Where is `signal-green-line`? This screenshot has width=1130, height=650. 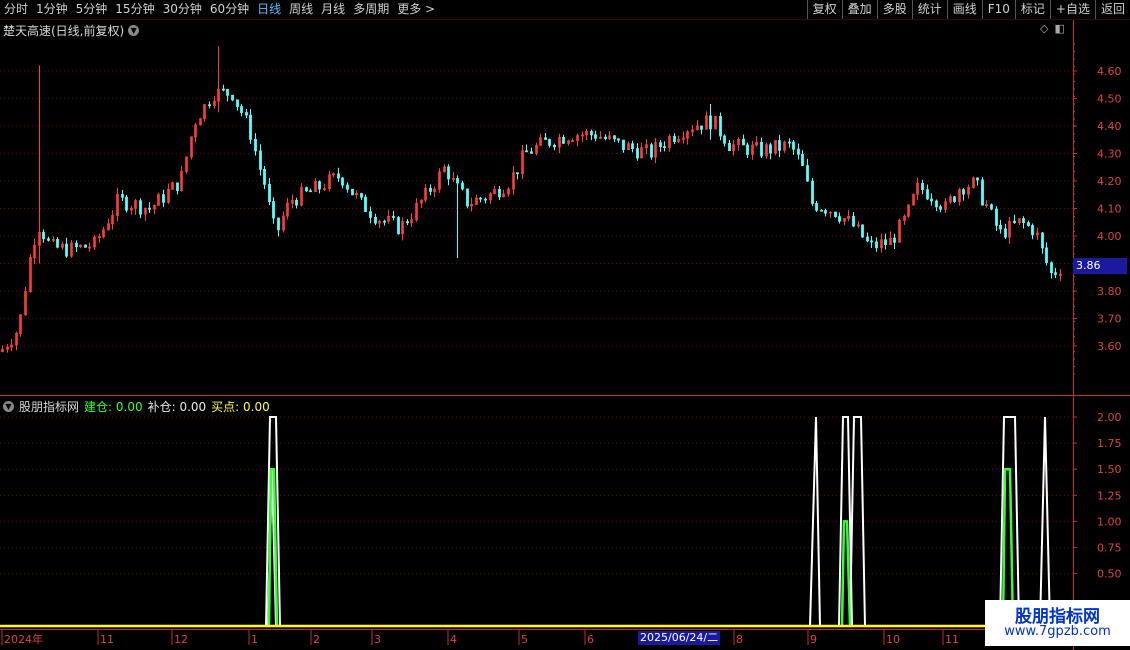 signal-green-line is located at coordinates (846, 573).